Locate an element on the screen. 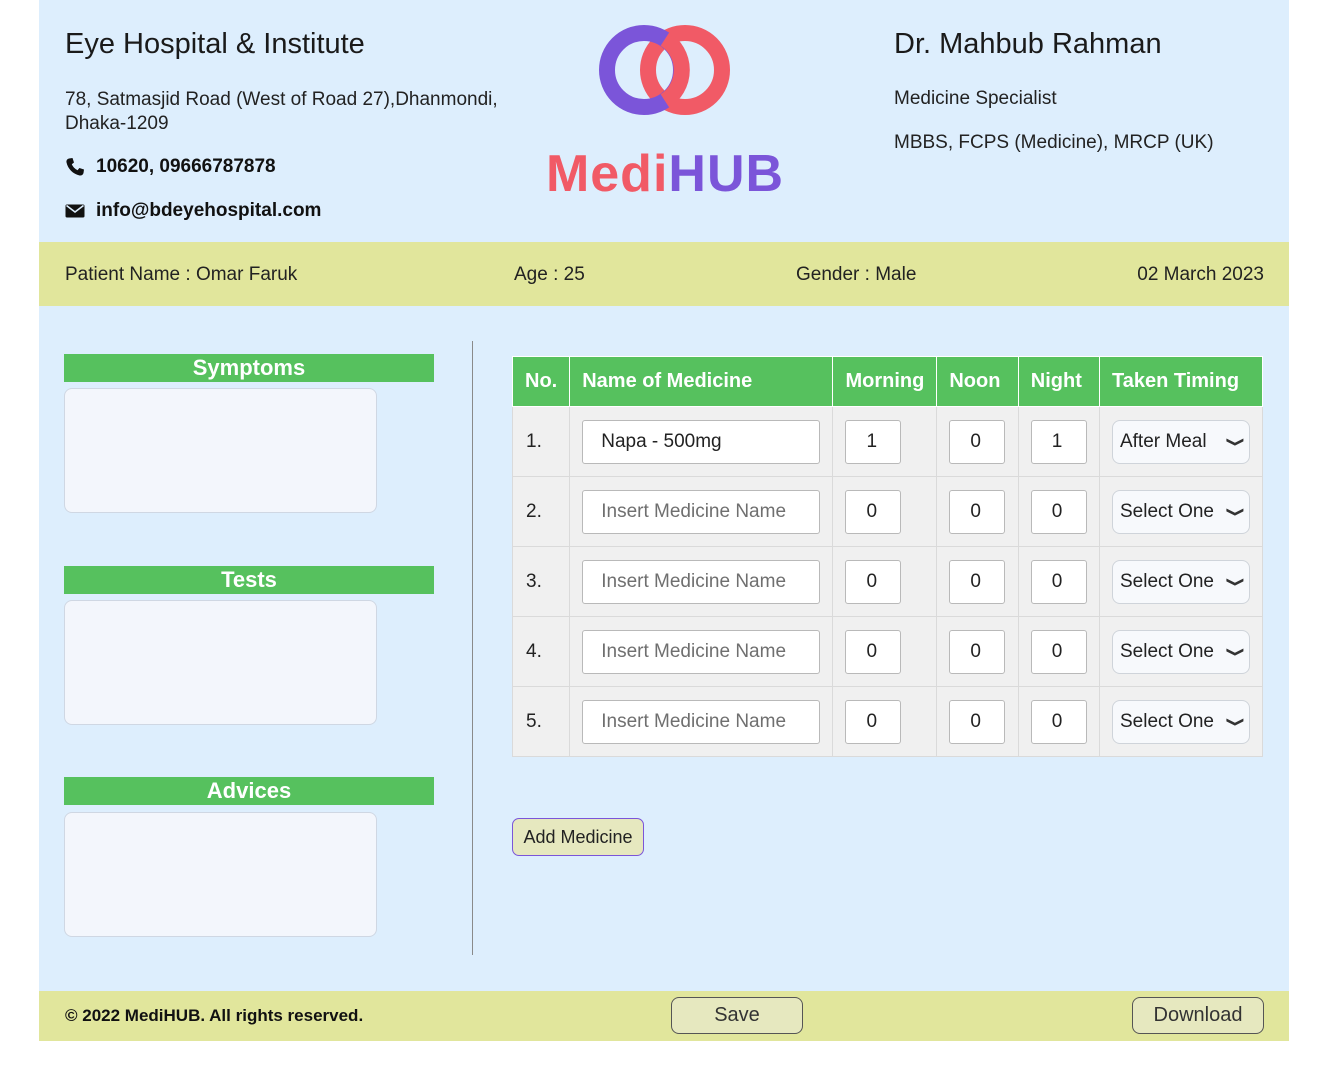 The width and height of the screenshot is (1321, 1080). header-no: No. is located at coordinates (541, 381).